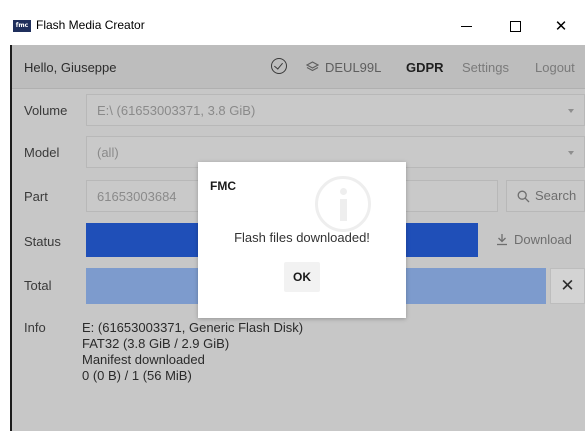 The width and height of the screenshot is (585, 431). What do you see at coordinates (485, 67) in the screenshot?
I see `settings-button: Settings` at bounding box center [485, 67].